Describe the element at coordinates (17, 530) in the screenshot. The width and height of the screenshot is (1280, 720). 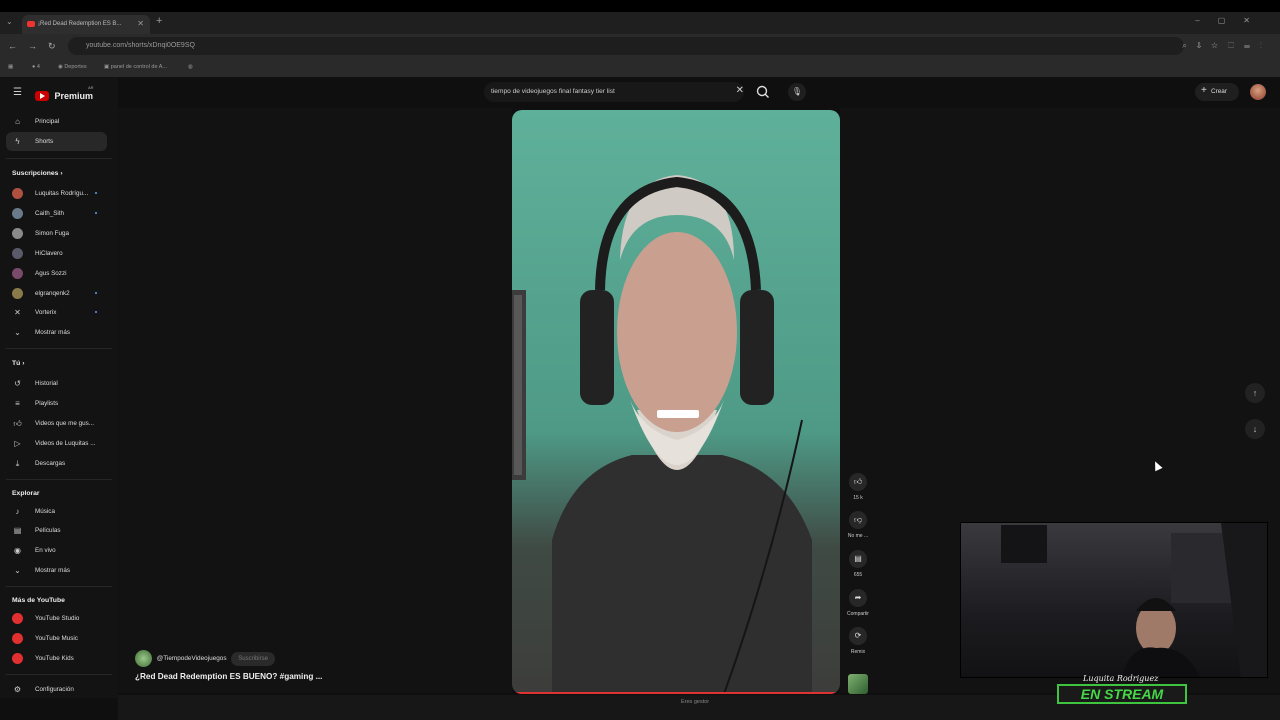
I see `film-icon: ▤` at that location.